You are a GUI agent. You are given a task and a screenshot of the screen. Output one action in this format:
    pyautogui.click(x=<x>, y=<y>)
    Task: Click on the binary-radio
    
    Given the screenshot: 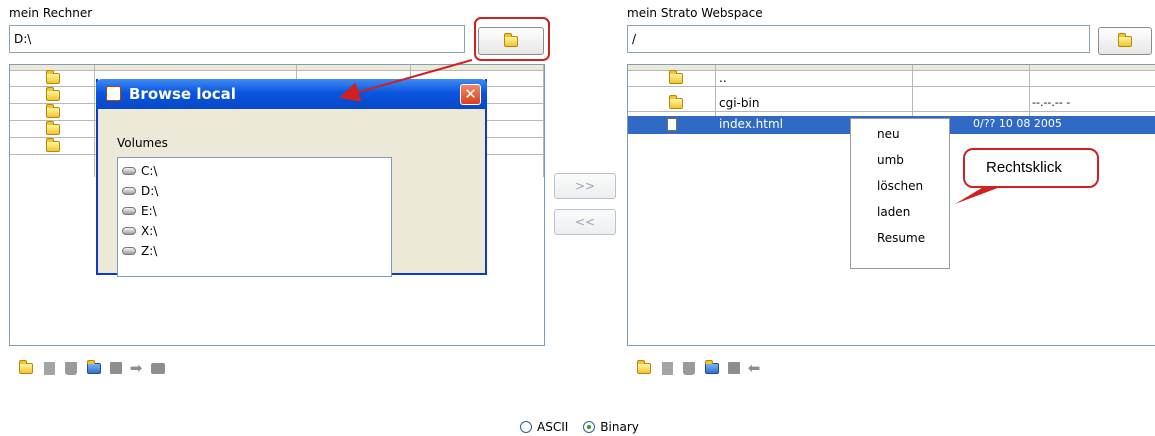 What is the action you would take?
    pyautogui.click(x=589, y=427)
    